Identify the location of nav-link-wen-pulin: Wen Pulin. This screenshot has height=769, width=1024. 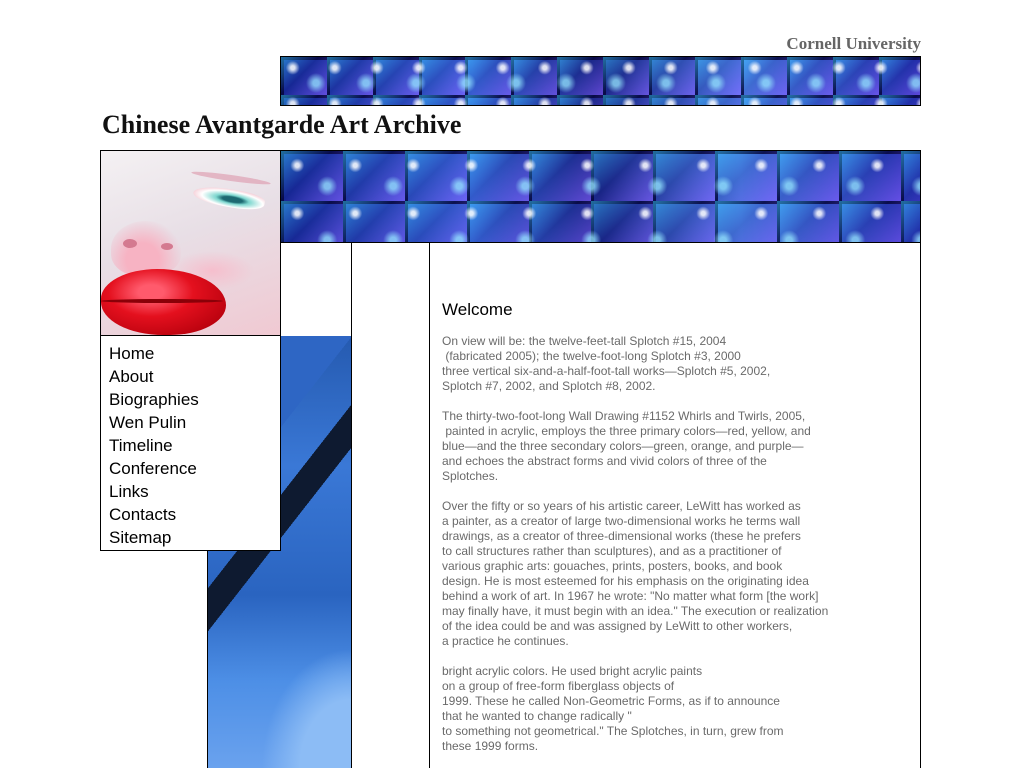
(194, 422).